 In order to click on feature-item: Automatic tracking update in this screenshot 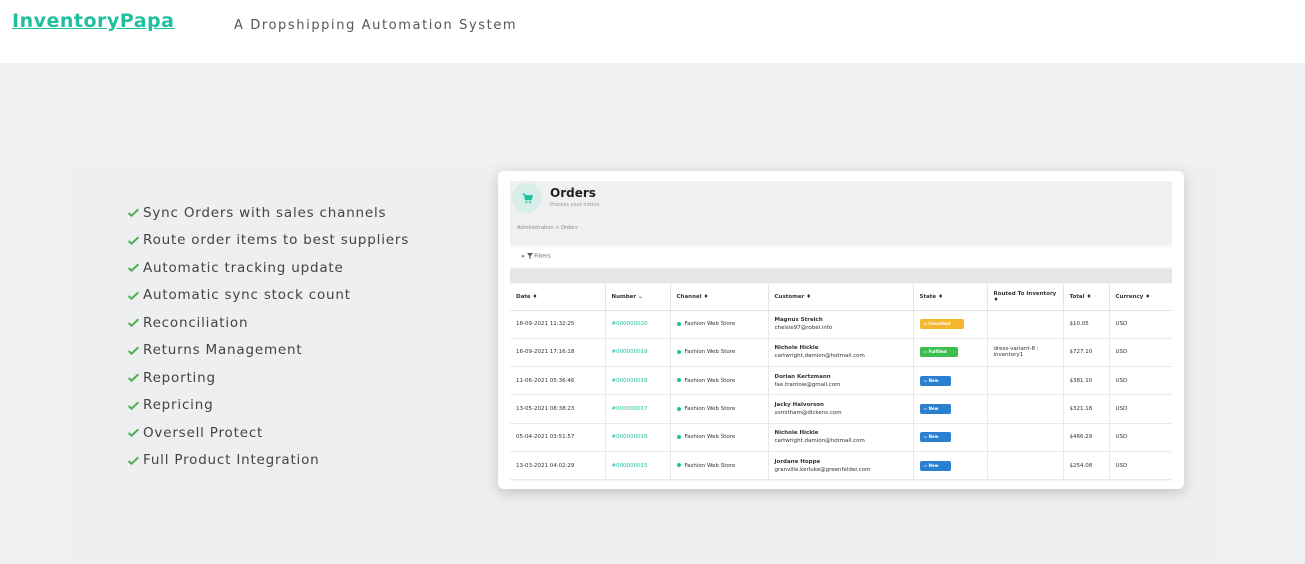, I will do `click(268, 268)`.